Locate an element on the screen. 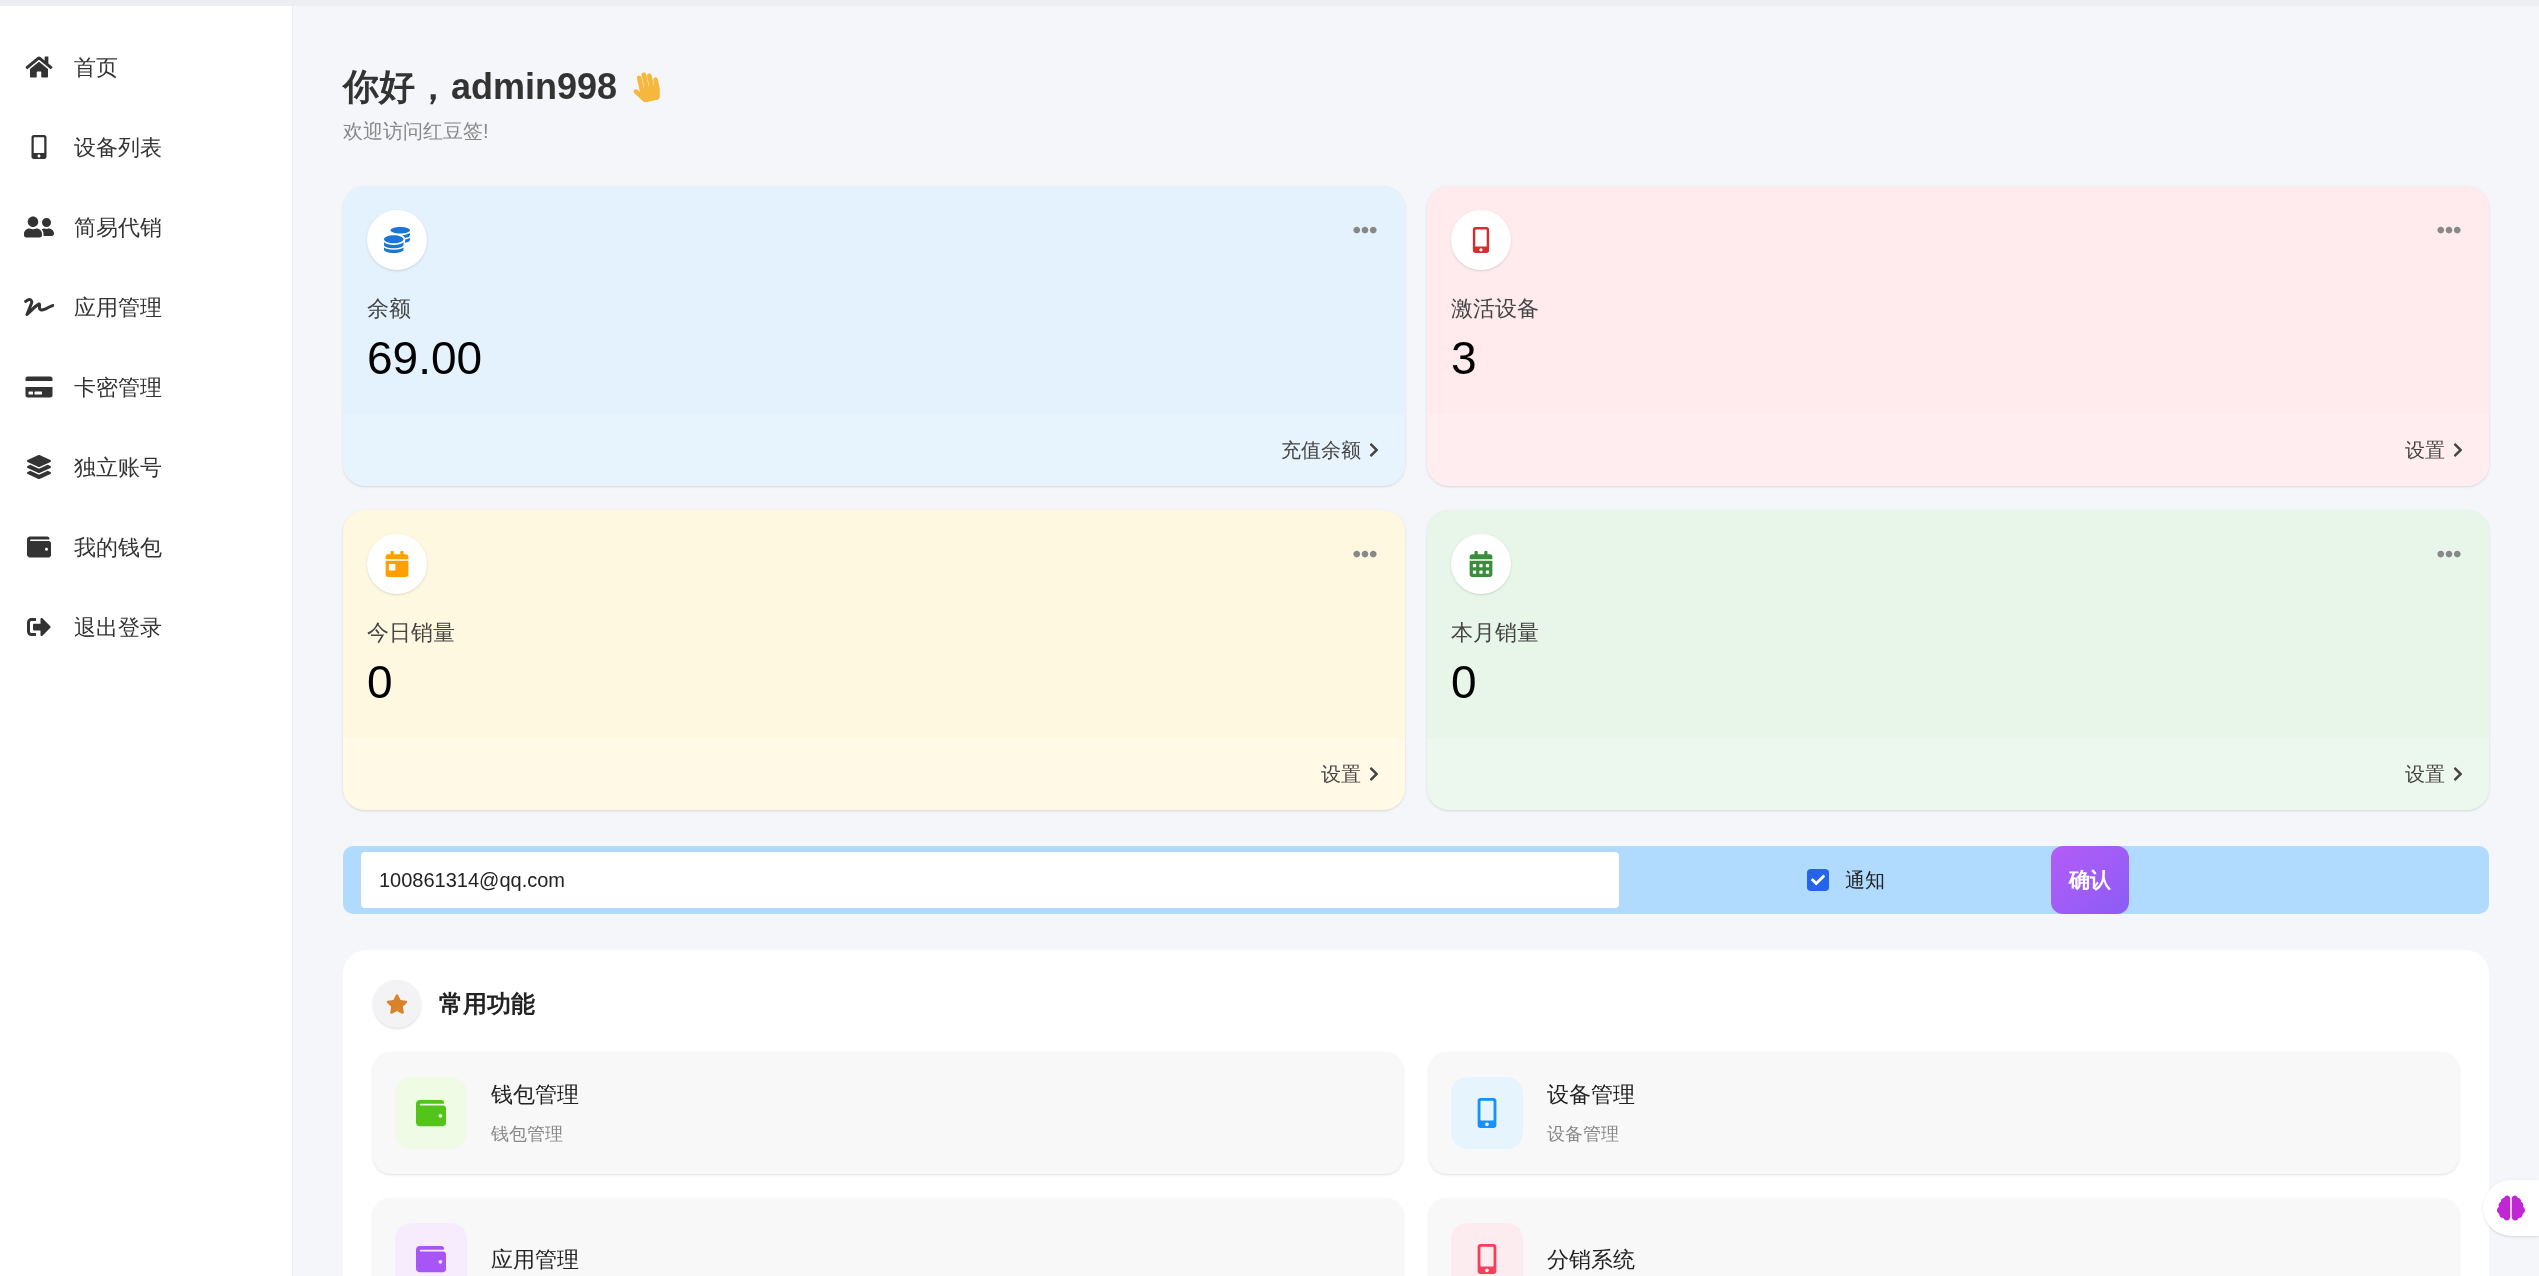 This screenshot has width=2539, height=1276. signature-icon is located at coordinates (39, 307).